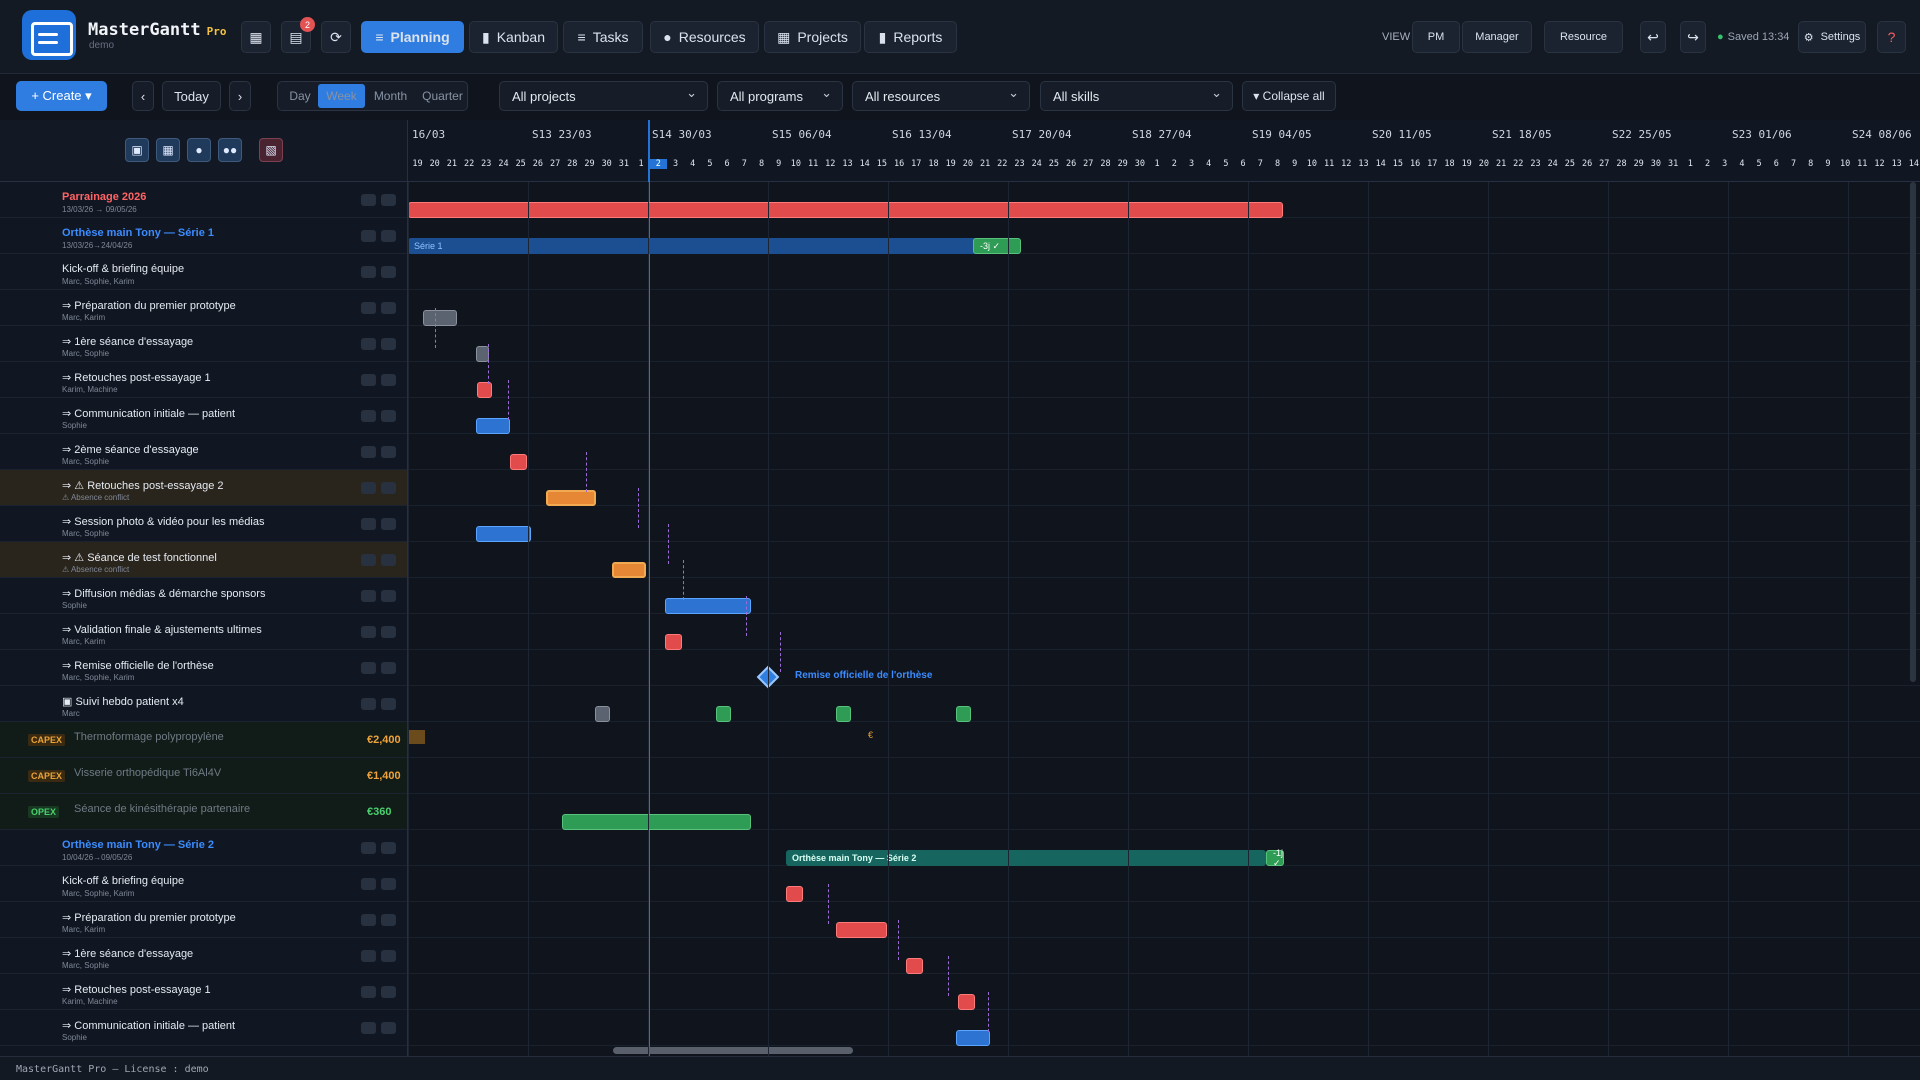 This screenshot has width=1920, height=1080. Describe the element at coordinates (300, 96) in the screenshot. I see `day-scale-button: Day` at that location.